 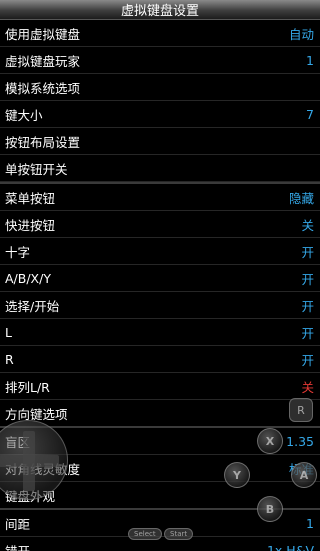 I want to click on setting-label: 模拟系统选项, so click(x=43, y=88).